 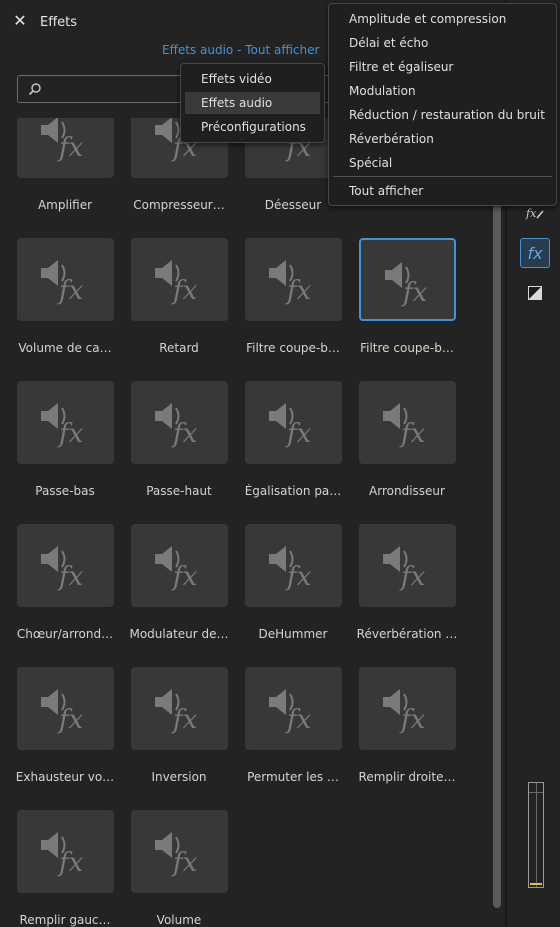 I want to click on effect-label: Volume, so click(x=179, y=920).